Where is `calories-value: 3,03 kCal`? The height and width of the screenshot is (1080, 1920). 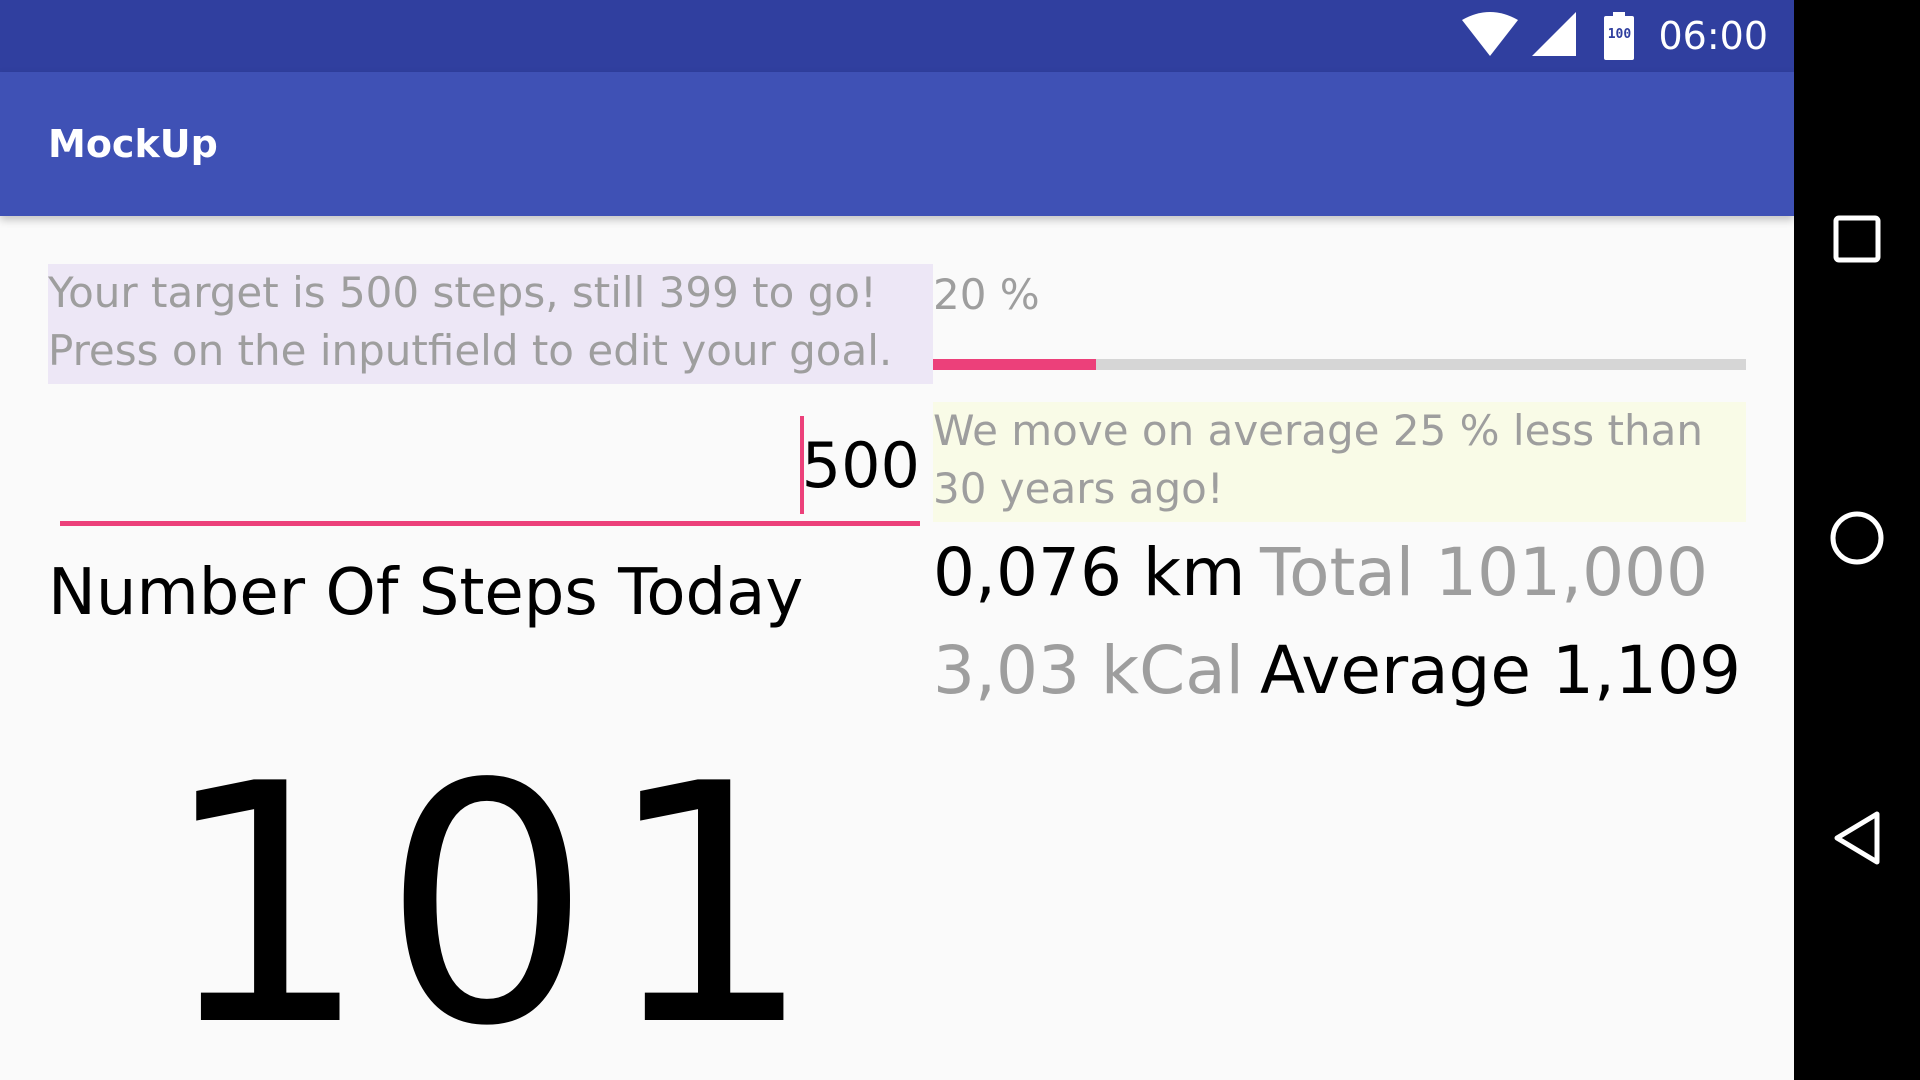 calories-value: 3,03 kCal is located at coordinates (1089, 670).